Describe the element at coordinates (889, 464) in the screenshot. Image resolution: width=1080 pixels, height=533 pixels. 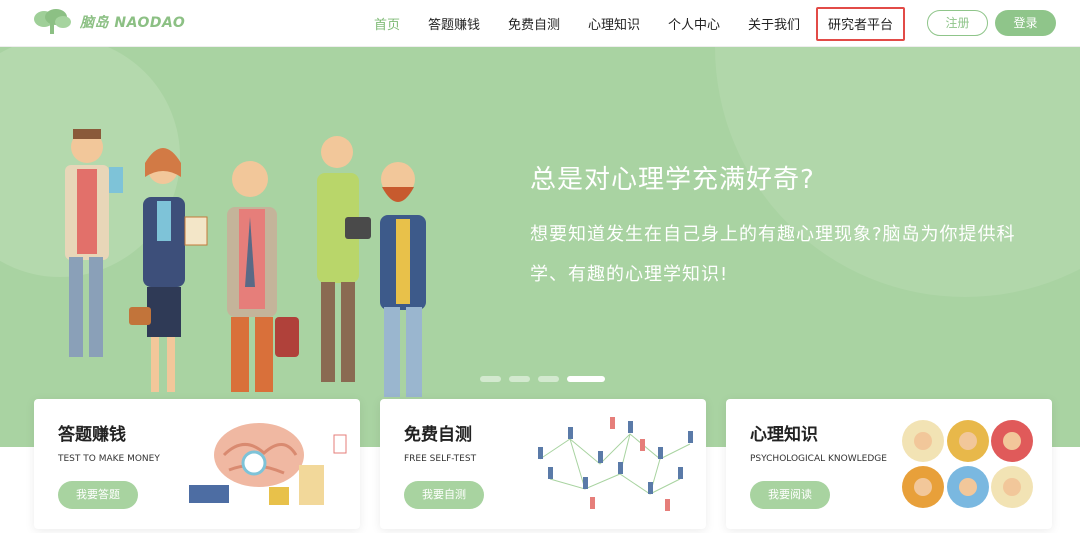
I see `card-psych-knowledge: 心理知识 PSYCHOLOGICAL KNOWLEDGE 我要阅读` at that location.